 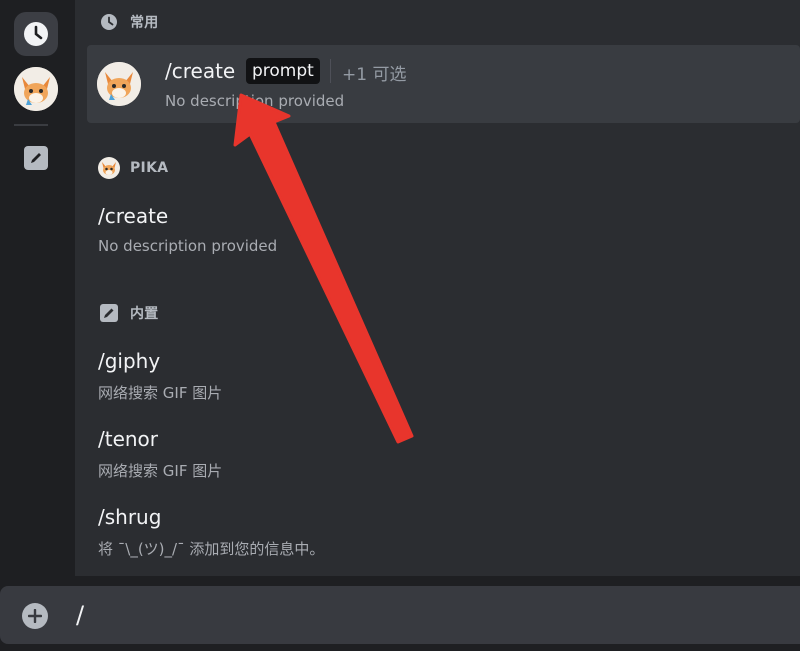 What do you see at coordinates (80, 615) in the screenshot?
I see `message-input: /` at bounding box center [80, 615].